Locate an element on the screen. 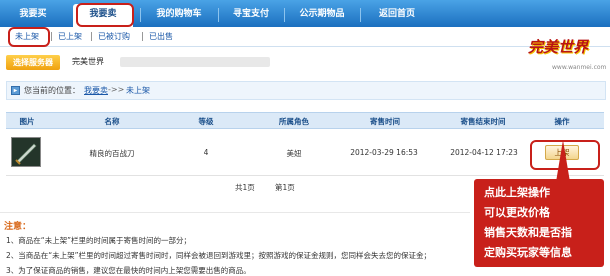 This screenshot has height=276, width=610. col-header-end-time: 寄售结束时间 is located at coordinates (483, 121).